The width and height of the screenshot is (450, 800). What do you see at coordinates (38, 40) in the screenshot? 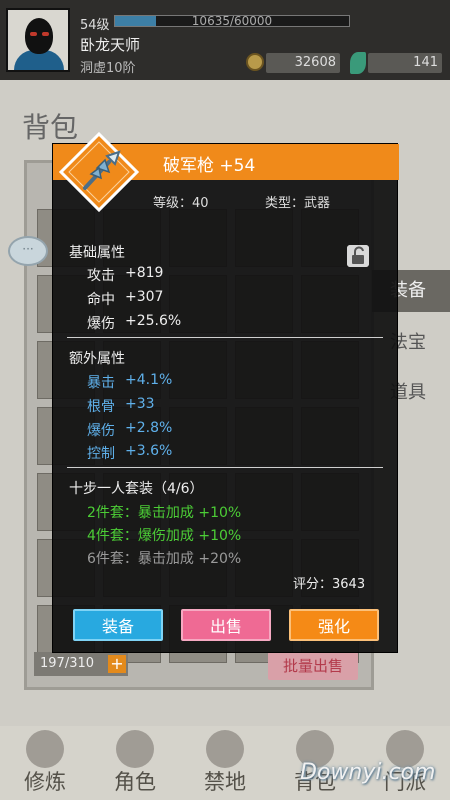
I see `player-avatar` at bounding box center [38, 40].